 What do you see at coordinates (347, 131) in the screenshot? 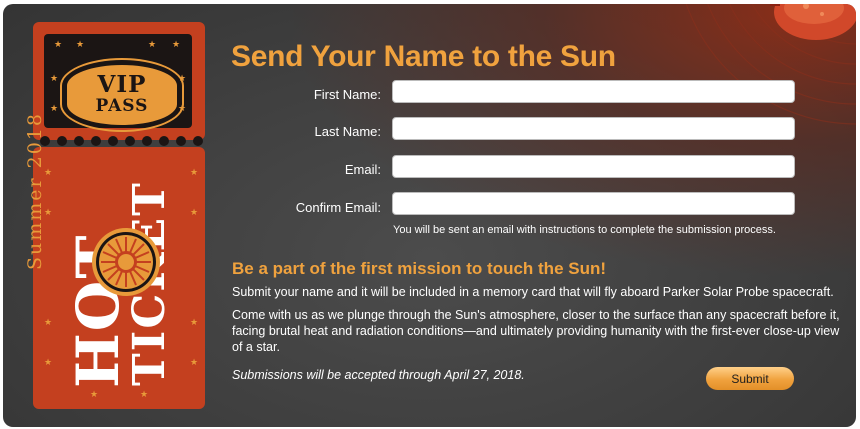
I see `last-name-label: Last Name:` at bounding box center [347, 131].